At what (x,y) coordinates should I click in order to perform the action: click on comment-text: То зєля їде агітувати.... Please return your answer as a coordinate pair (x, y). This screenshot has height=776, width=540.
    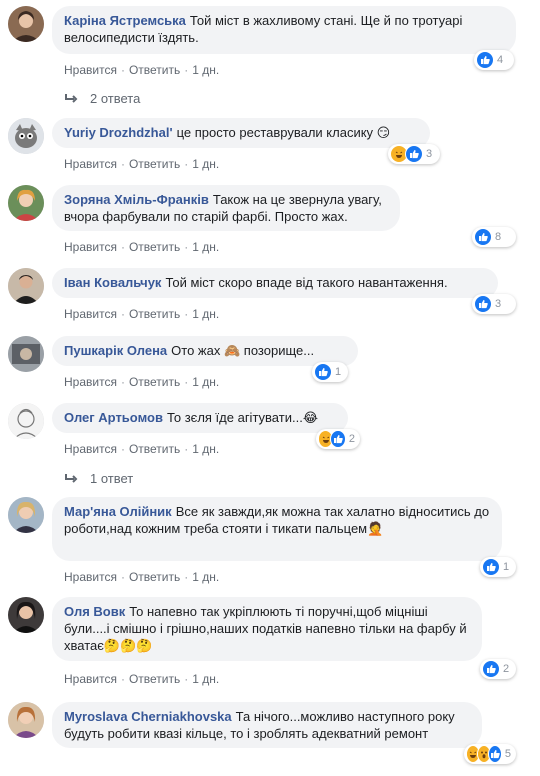
    Looking at the image, I should click on (234, 417).